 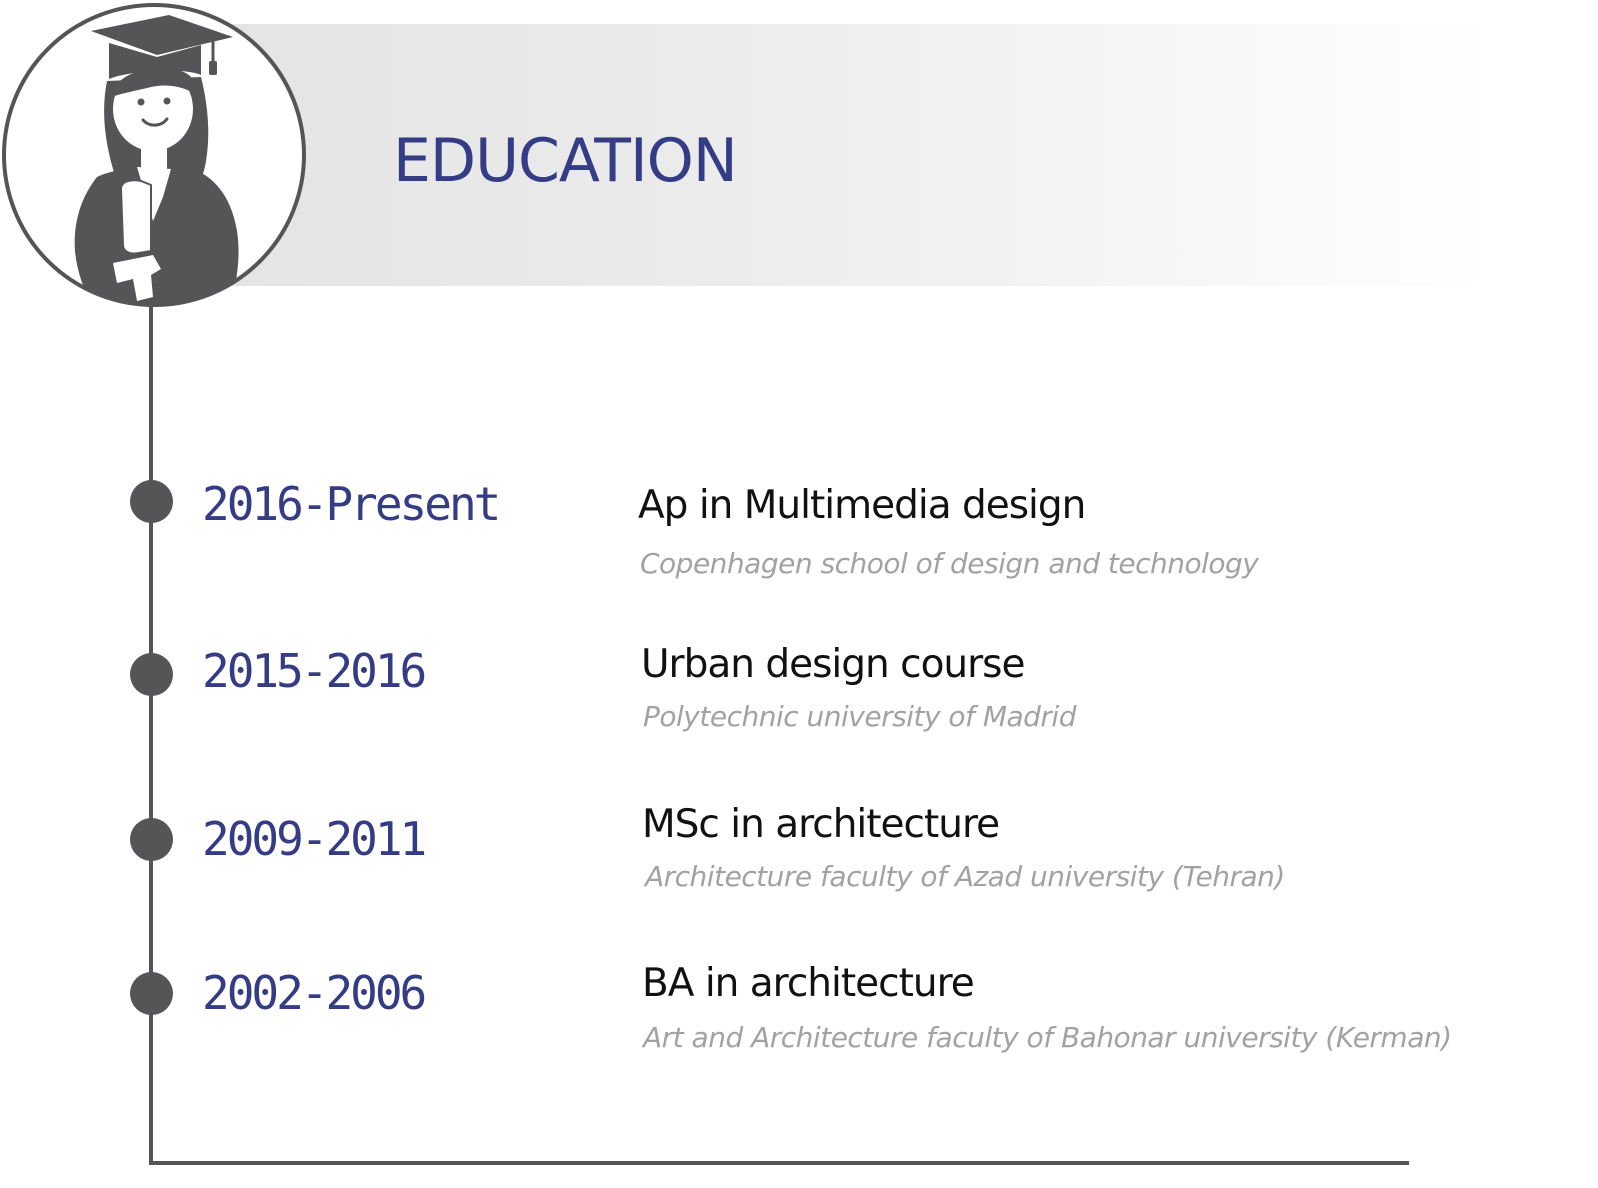 I want to click on entry-degree: MSc in architecture, so click(x=821, y=824).